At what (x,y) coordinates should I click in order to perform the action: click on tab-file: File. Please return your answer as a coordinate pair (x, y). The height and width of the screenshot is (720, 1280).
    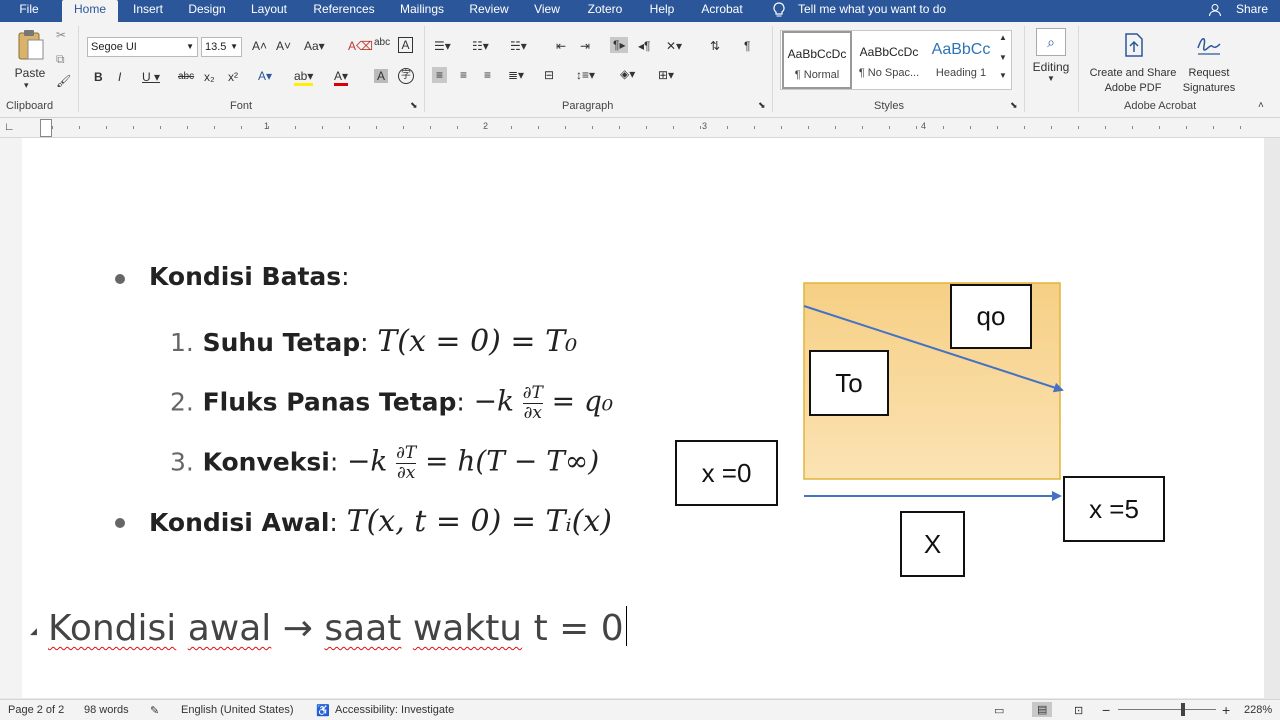
    Looking at the image, I should click on (29, 11).